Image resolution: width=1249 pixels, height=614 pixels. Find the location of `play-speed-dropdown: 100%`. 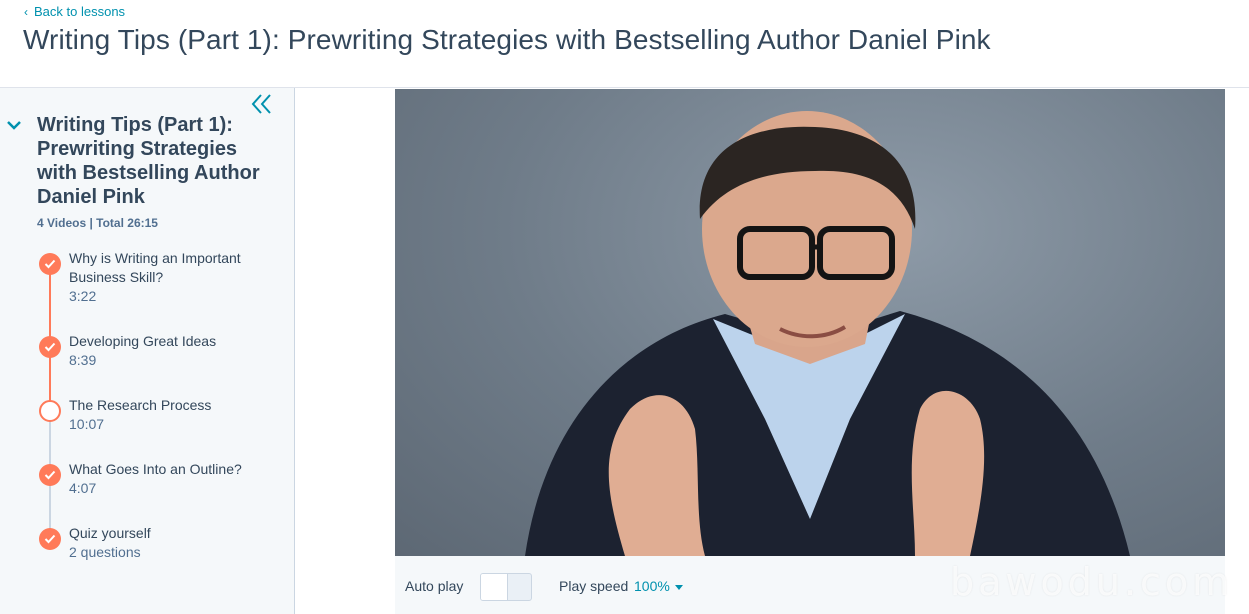

play-speed-dropdown: 100% is located at coordinates (658, 586).